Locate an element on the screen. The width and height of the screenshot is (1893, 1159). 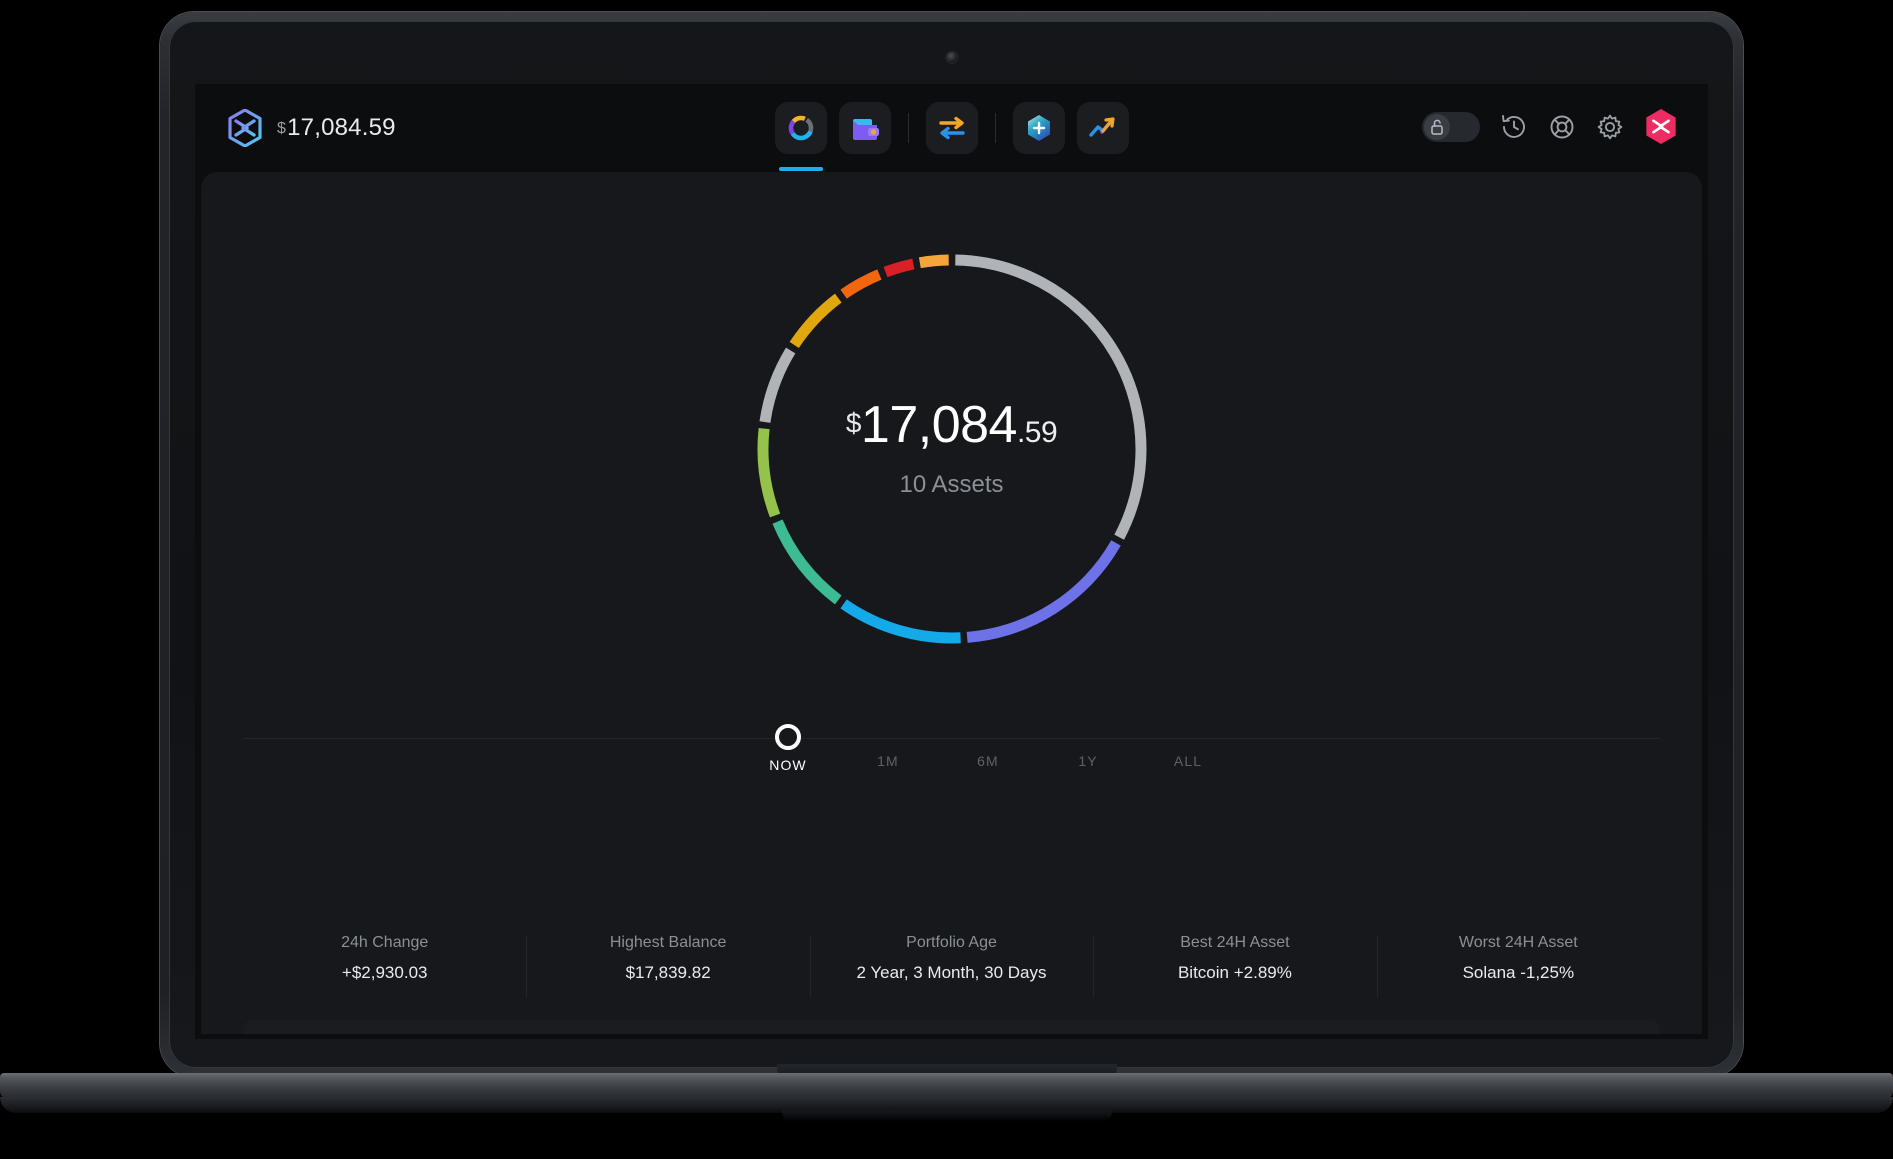
header-balance-amount: 17,084.59 is located at coordinates (341, 127).